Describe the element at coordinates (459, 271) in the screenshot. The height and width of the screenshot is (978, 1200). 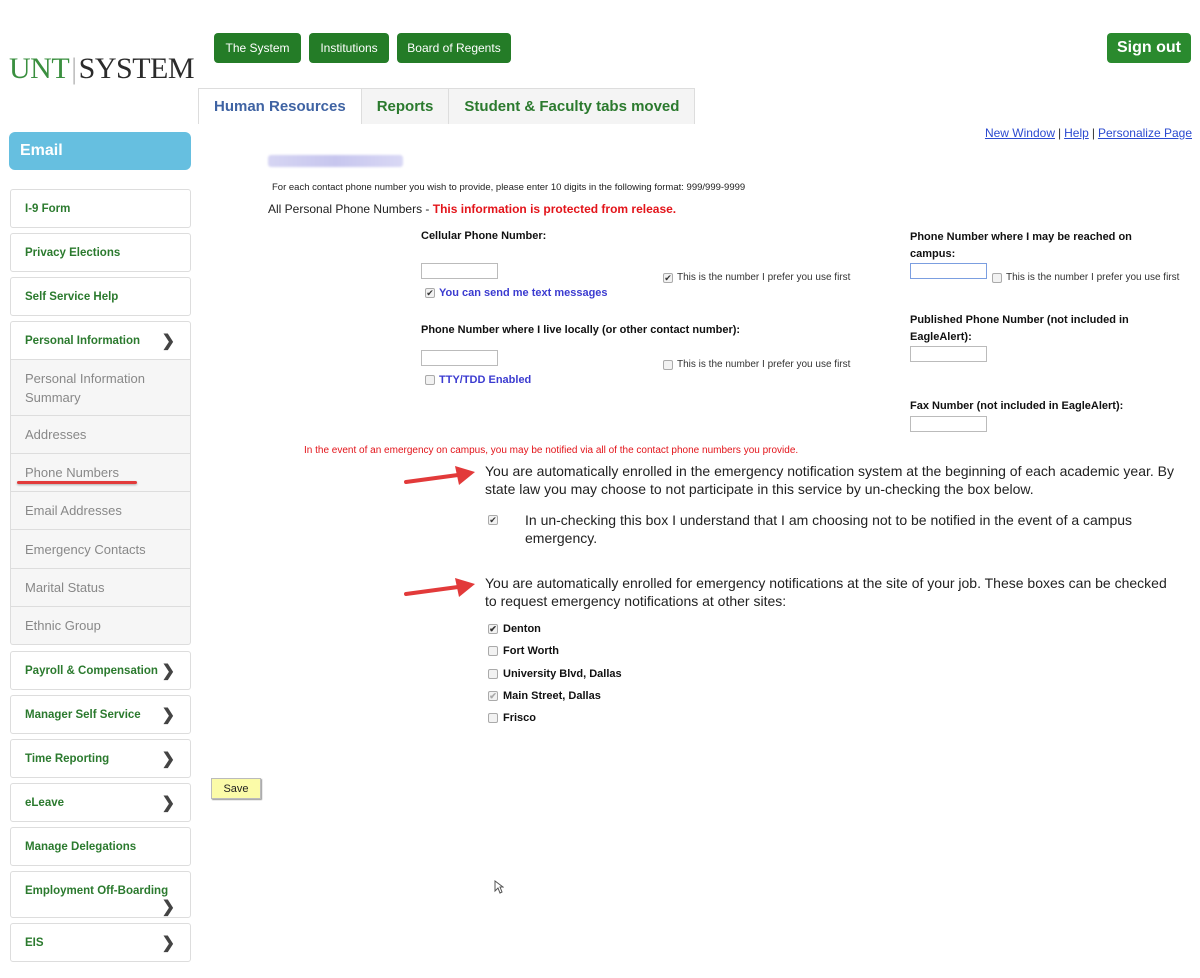
I see `cellular-phone-input` at that location.